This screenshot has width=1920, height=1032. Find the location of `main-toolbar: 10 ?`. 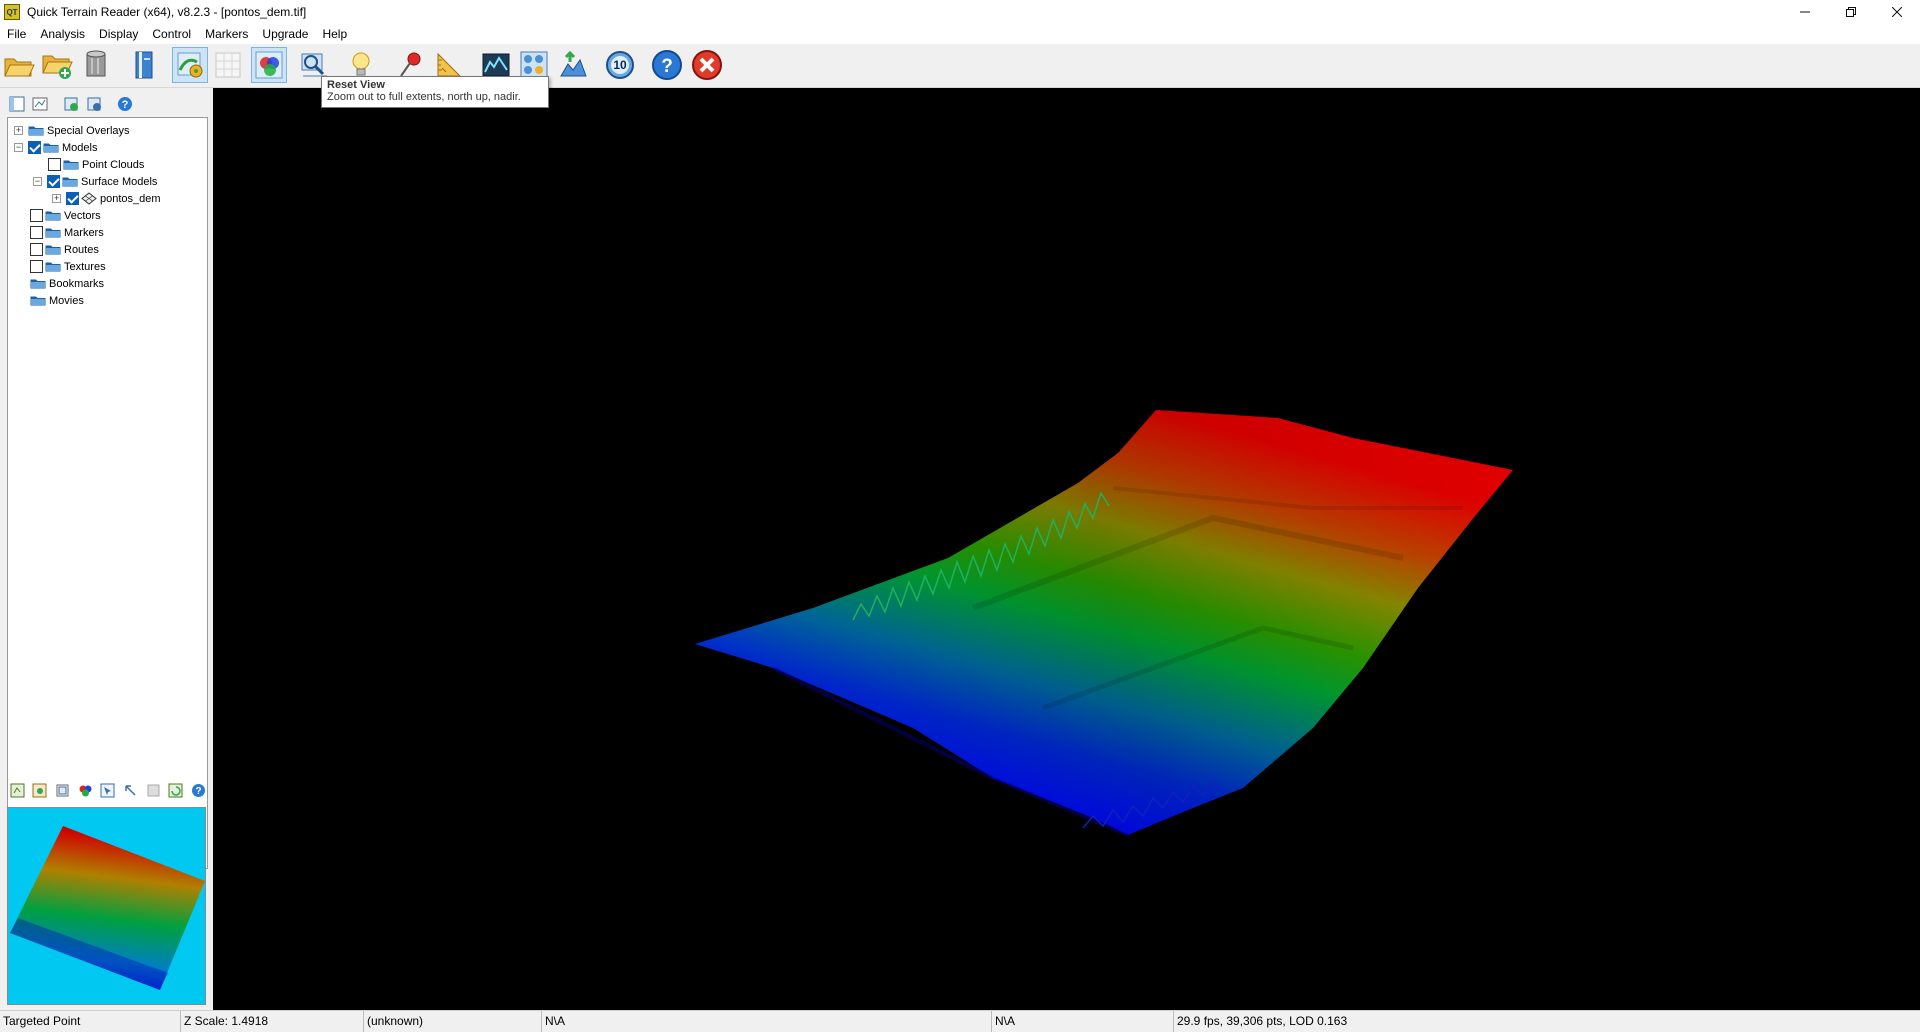

main-toolbar: 10 ? is located at coordinates (960, 66).